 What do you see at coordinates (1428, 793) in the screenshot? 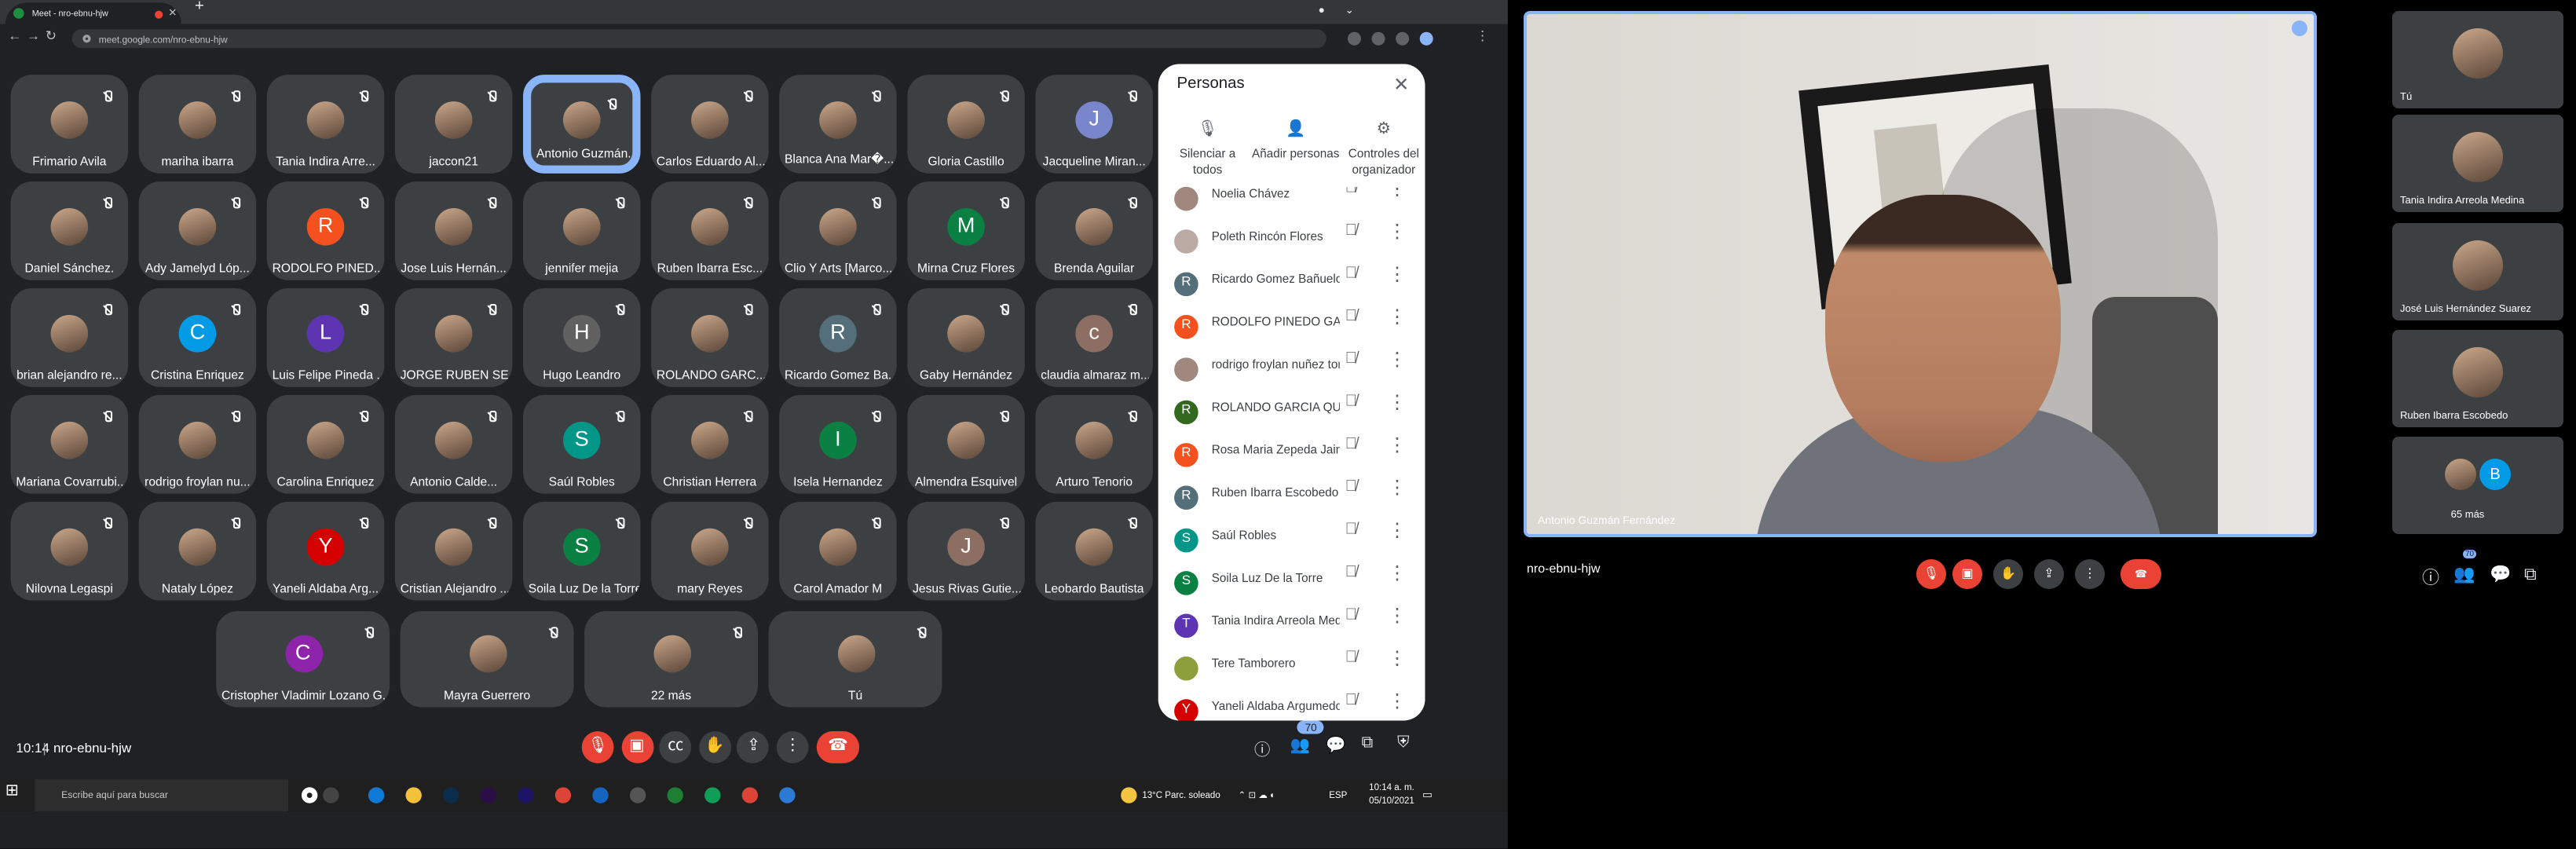
I see `notification-icon: ▭` at bounding box center [1428, 793].